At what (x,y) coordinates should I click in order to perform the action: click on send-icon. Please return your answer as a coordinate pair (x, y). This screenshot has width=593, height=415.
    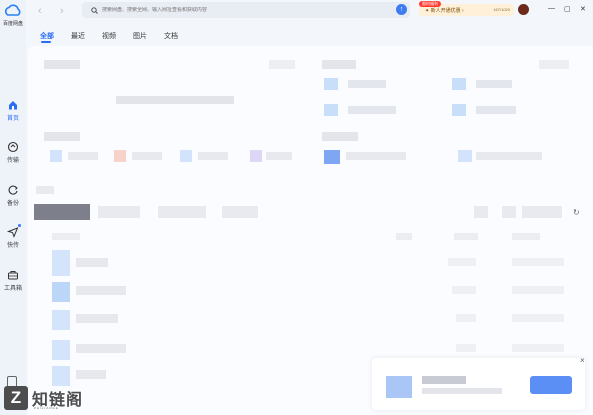
    Looking at the image, I should click on (13, 232).